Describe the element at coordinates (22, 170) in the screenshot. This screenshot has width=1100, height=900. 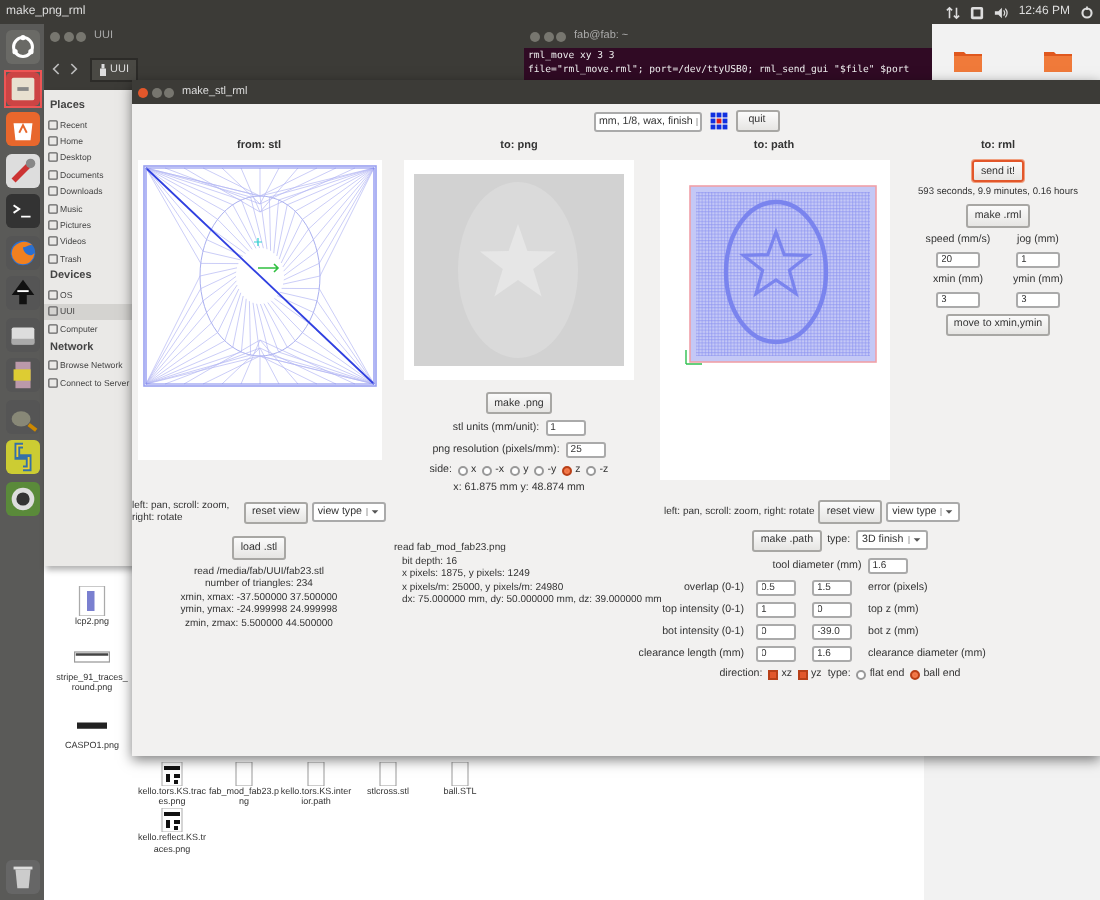
I see `wrench-icon` at that location.